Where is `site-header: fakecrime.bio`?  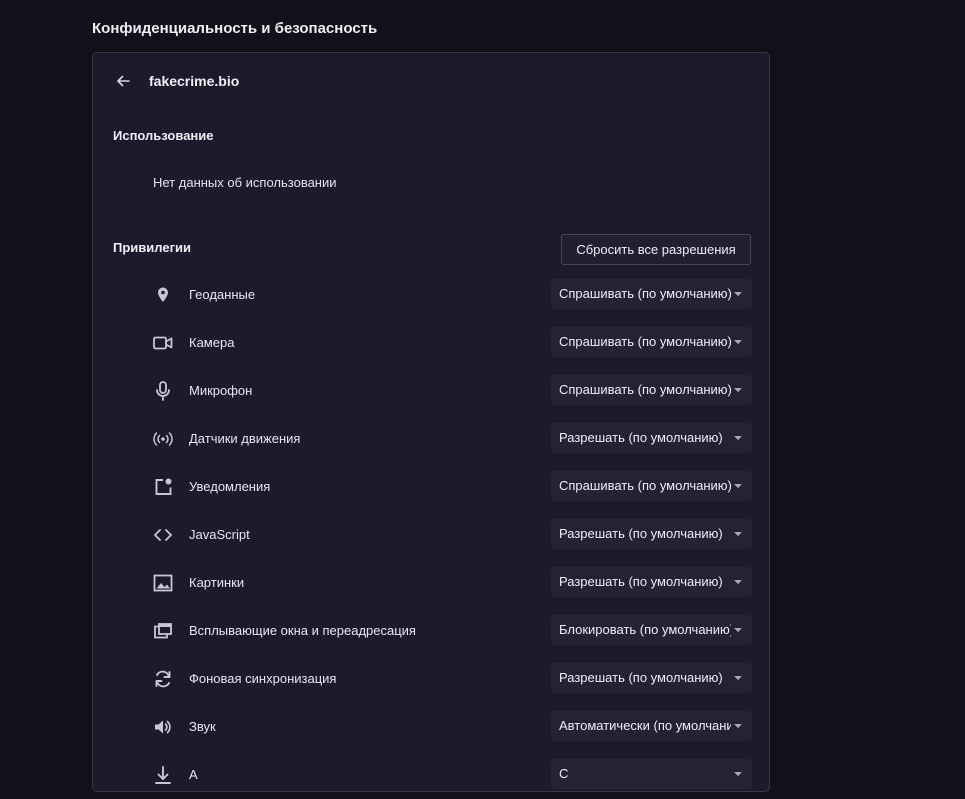
site-header: fakecrime.bio is located at coordinates (431, 82).